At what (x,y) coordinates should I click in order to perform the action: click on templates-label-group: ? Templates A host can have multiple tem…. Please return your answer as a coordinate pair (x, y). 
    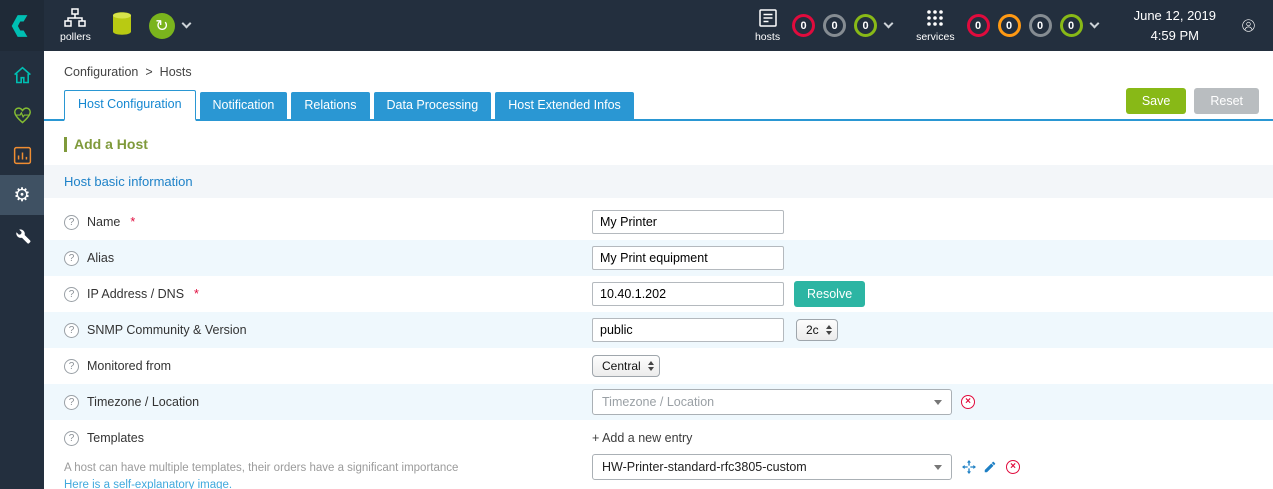
    Looking at the image, I should click on (328, 457).